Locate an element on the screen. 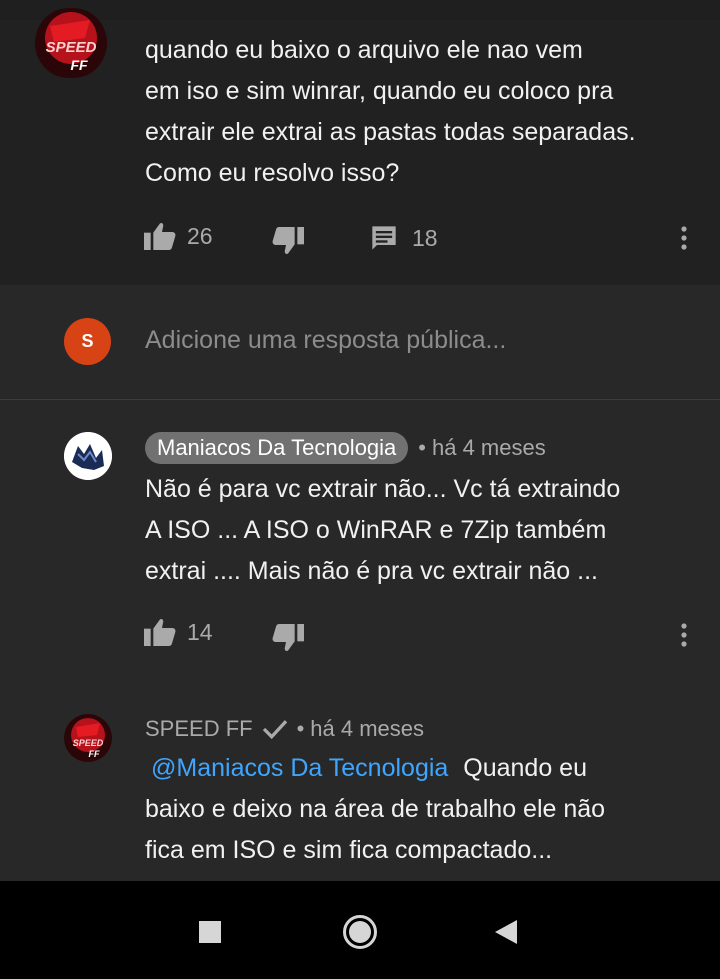 The height and width of the screenshot is (979, 720). like-button: 14 is located at coordinates (178, 632).